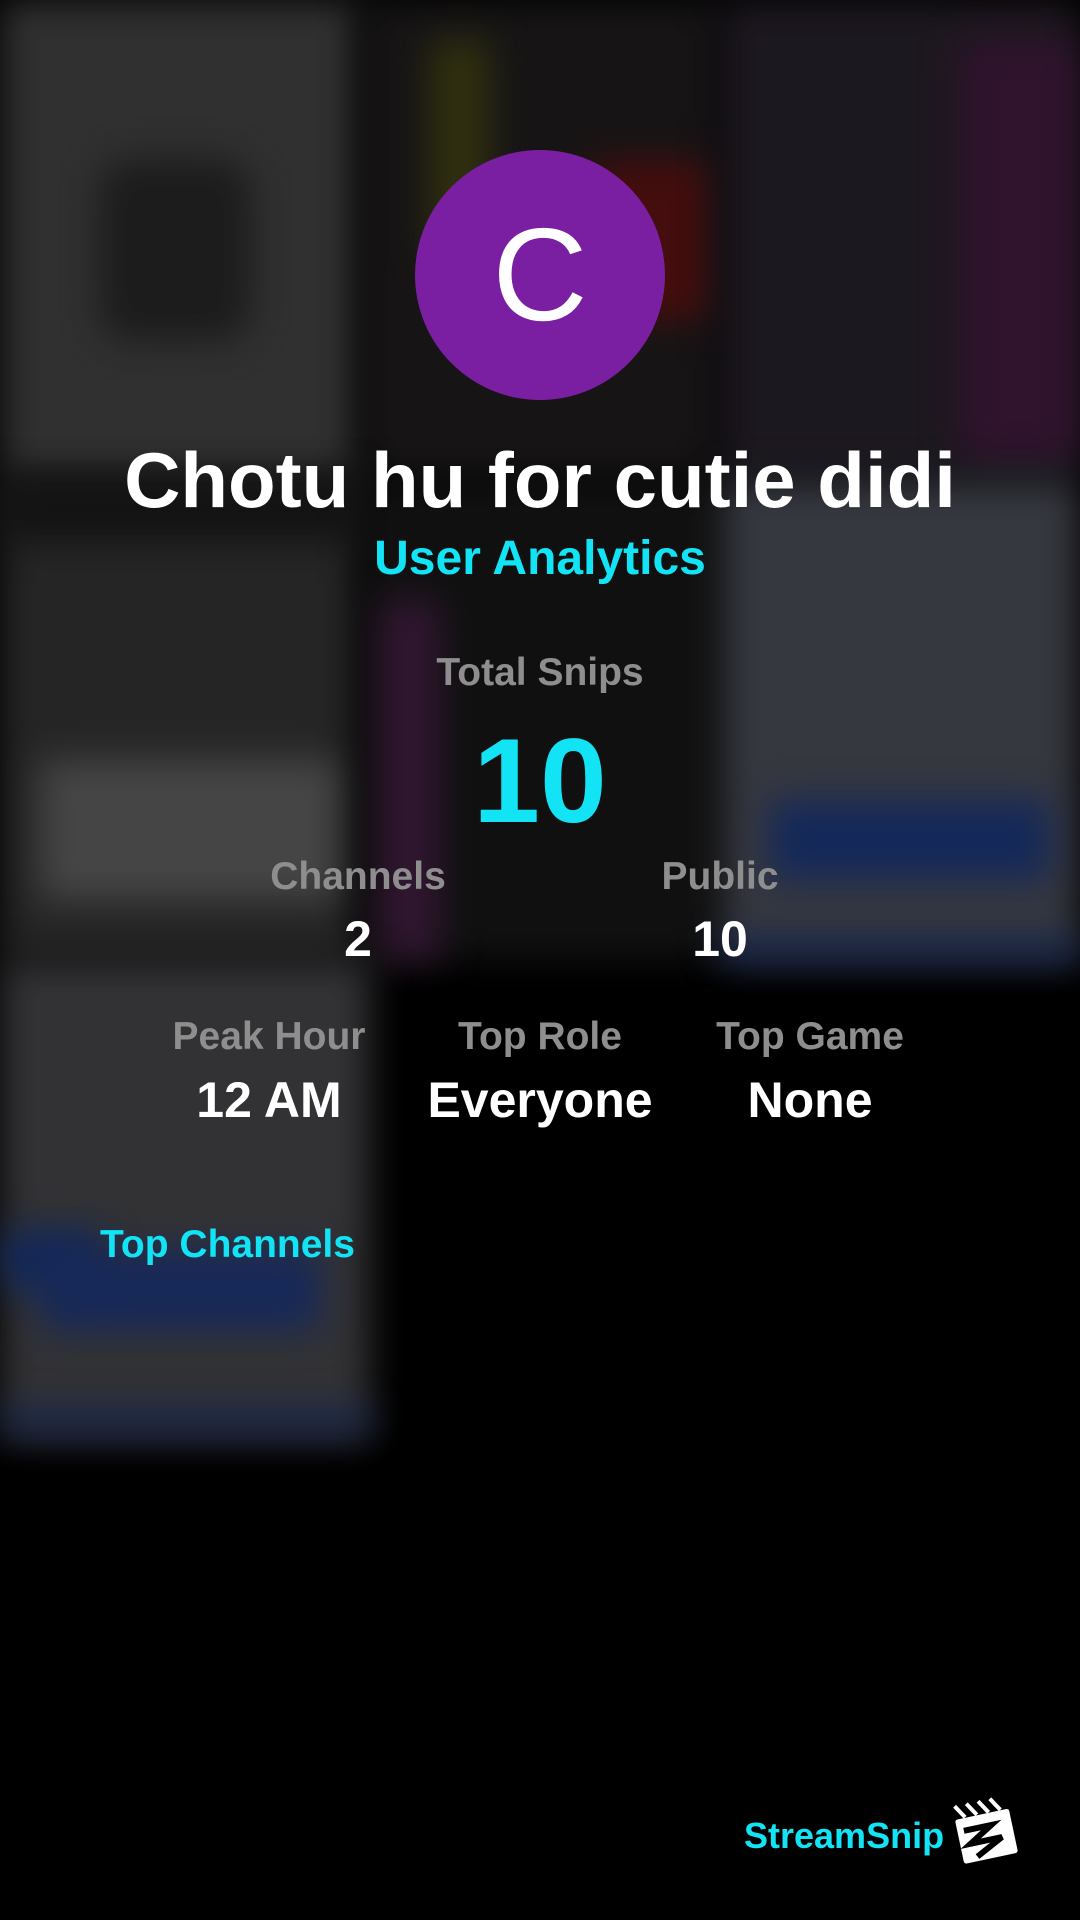  I want to click on peak-hour-value: 12 AM, so click(269, 1100).